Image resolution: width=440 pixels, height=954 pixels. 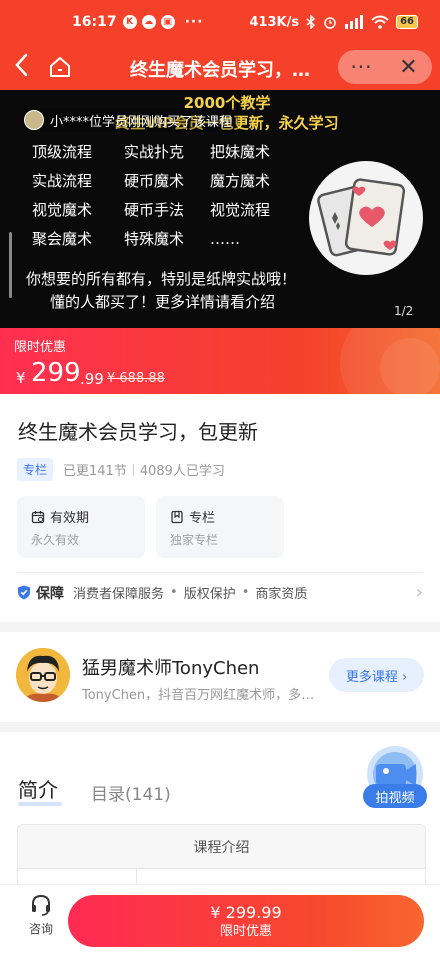 What do you see at coordinates (62, 181) in the screenshot?
I see `banner-topic: 实战流程` at bounding box center [62, 181].